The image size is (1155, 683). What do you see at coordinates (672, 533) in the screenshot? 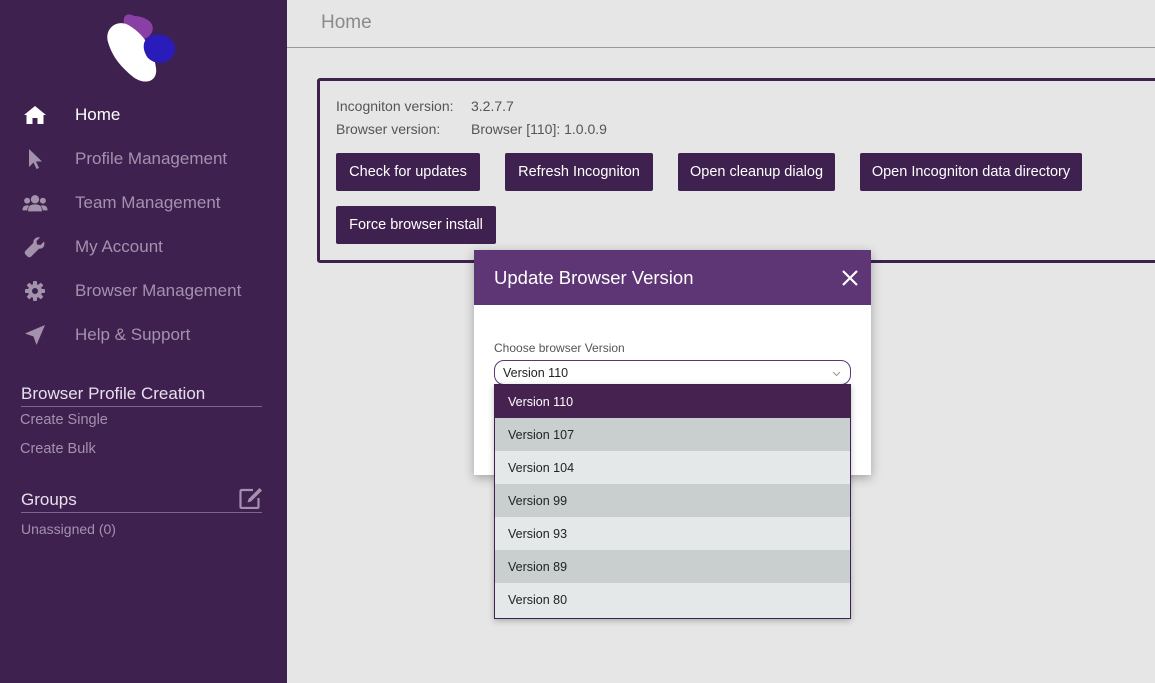
I see `option-version-93: Version 93` at bounding box center [672, 533].